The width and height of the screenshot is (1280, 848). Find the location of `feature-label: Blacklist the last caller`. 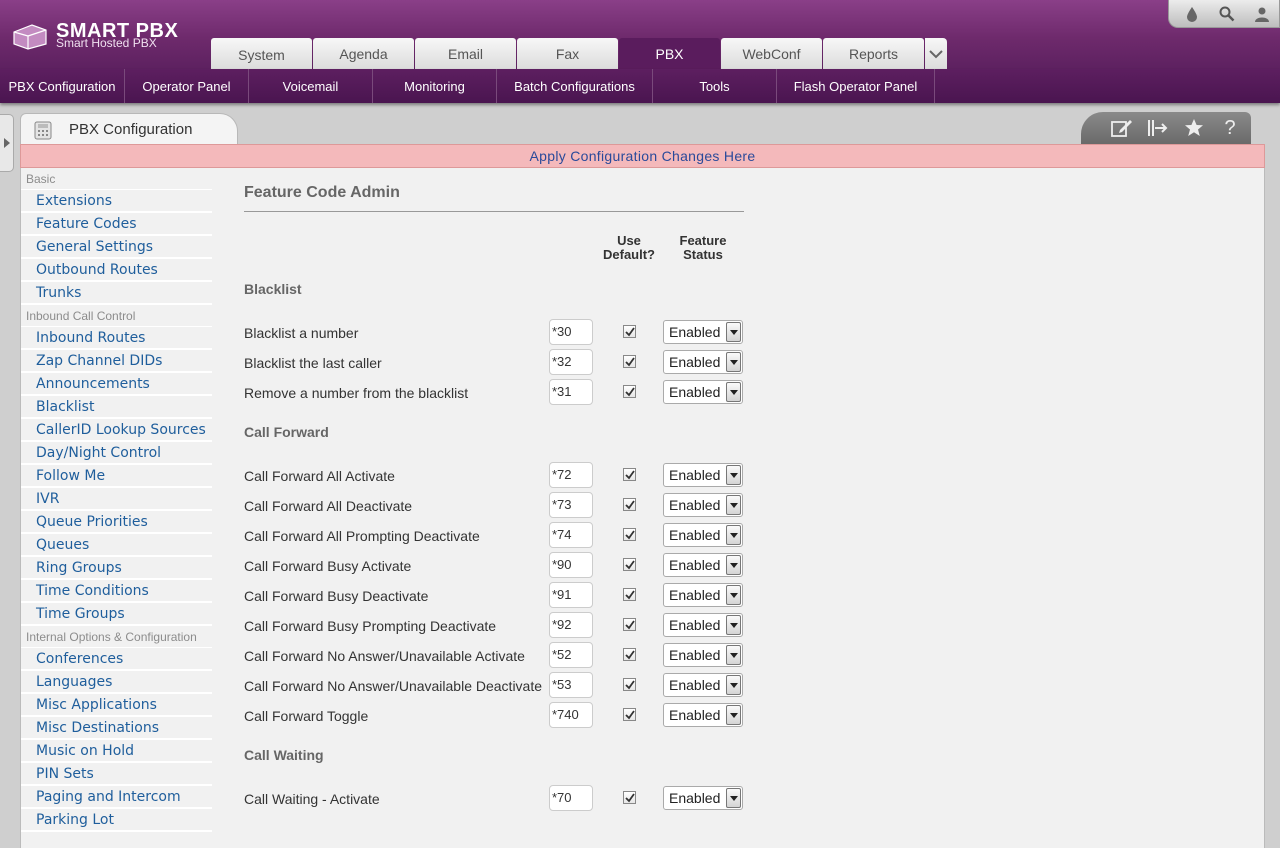

feature-label: Blacklist the last caller is located at coordinates (313, 363).